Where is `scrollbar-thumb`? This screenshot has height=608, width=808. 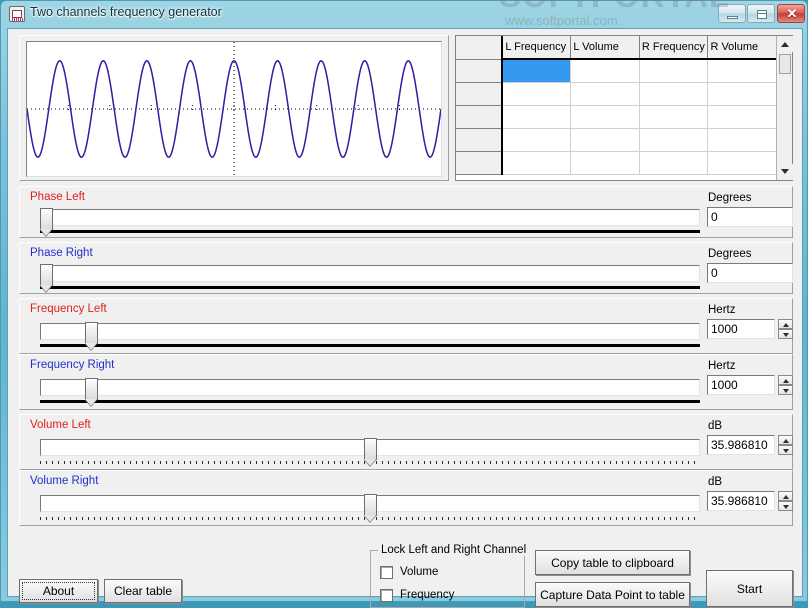 scrollbar-thumb is located at coordinates (785, 64).